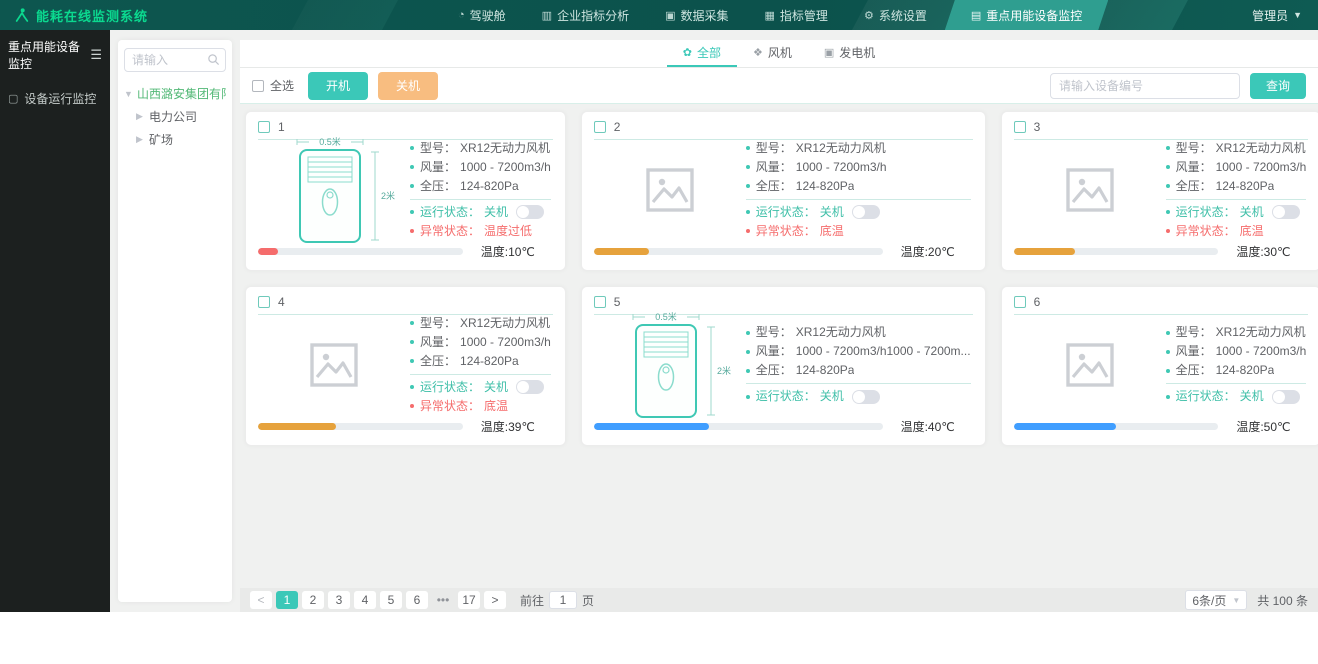  What do you see at coordinates (438, 360) in the screenshot?
I see `detail-label: 全压：` at bounding box center [438, 360].